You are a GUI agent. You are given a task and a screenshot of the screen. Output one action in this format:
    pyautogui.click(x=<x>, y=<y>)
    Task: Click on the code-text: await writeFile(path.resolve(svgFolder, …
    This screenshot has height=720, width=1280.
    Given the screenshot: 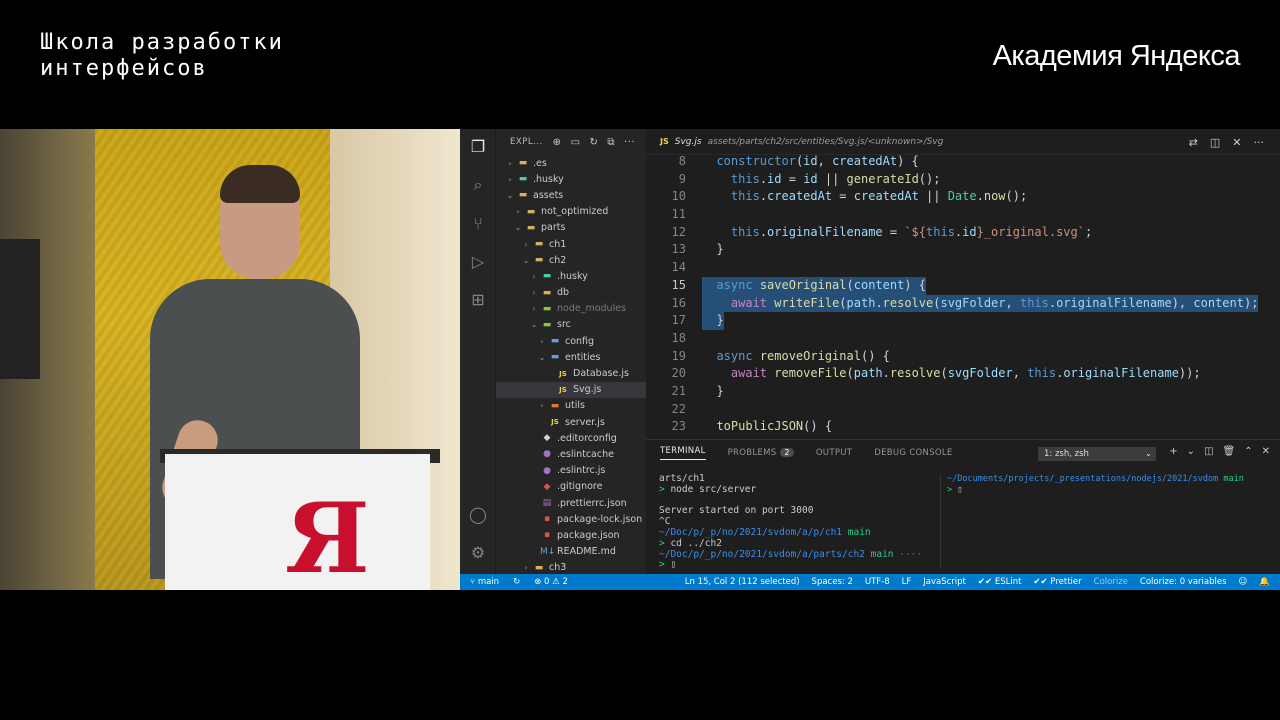 What is the action you would take?
    pyautogui.click(x=980, y=303)
    